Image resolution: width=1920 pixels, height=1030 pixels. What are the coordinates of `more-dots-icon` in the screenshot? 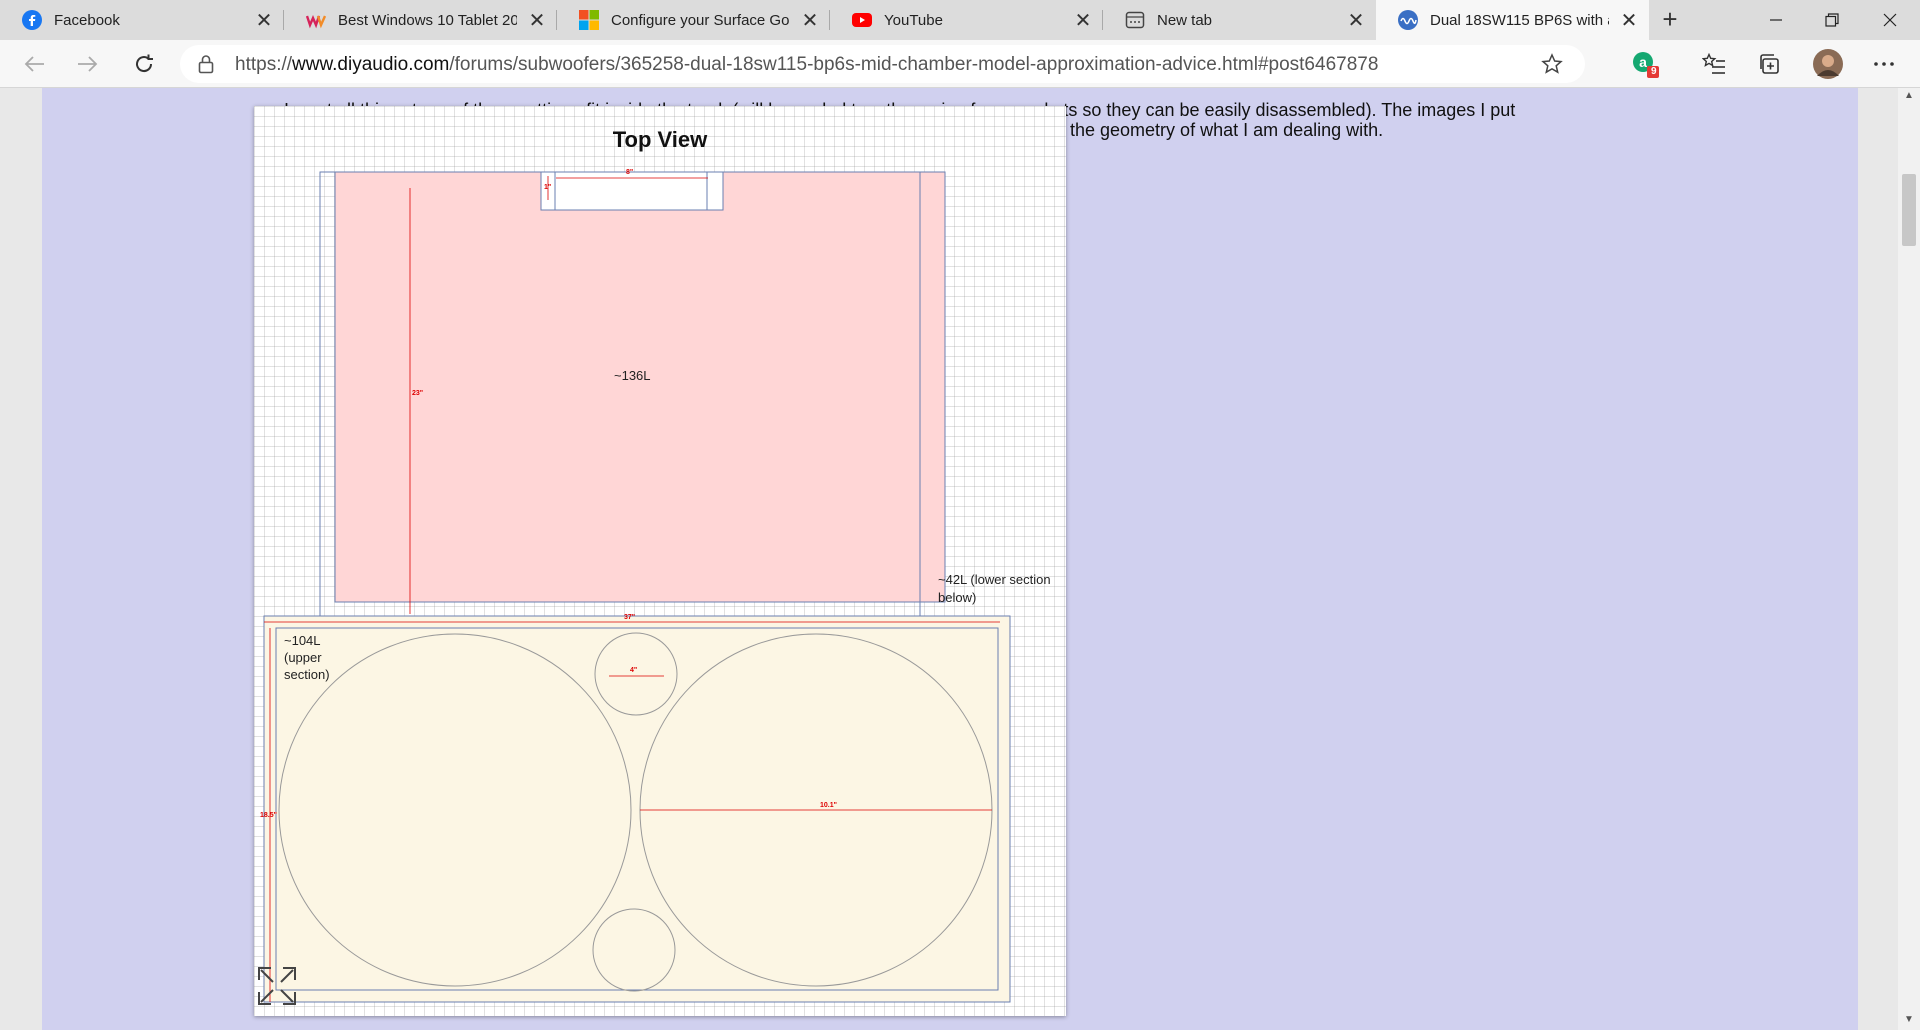 It's located at (1884, 64).